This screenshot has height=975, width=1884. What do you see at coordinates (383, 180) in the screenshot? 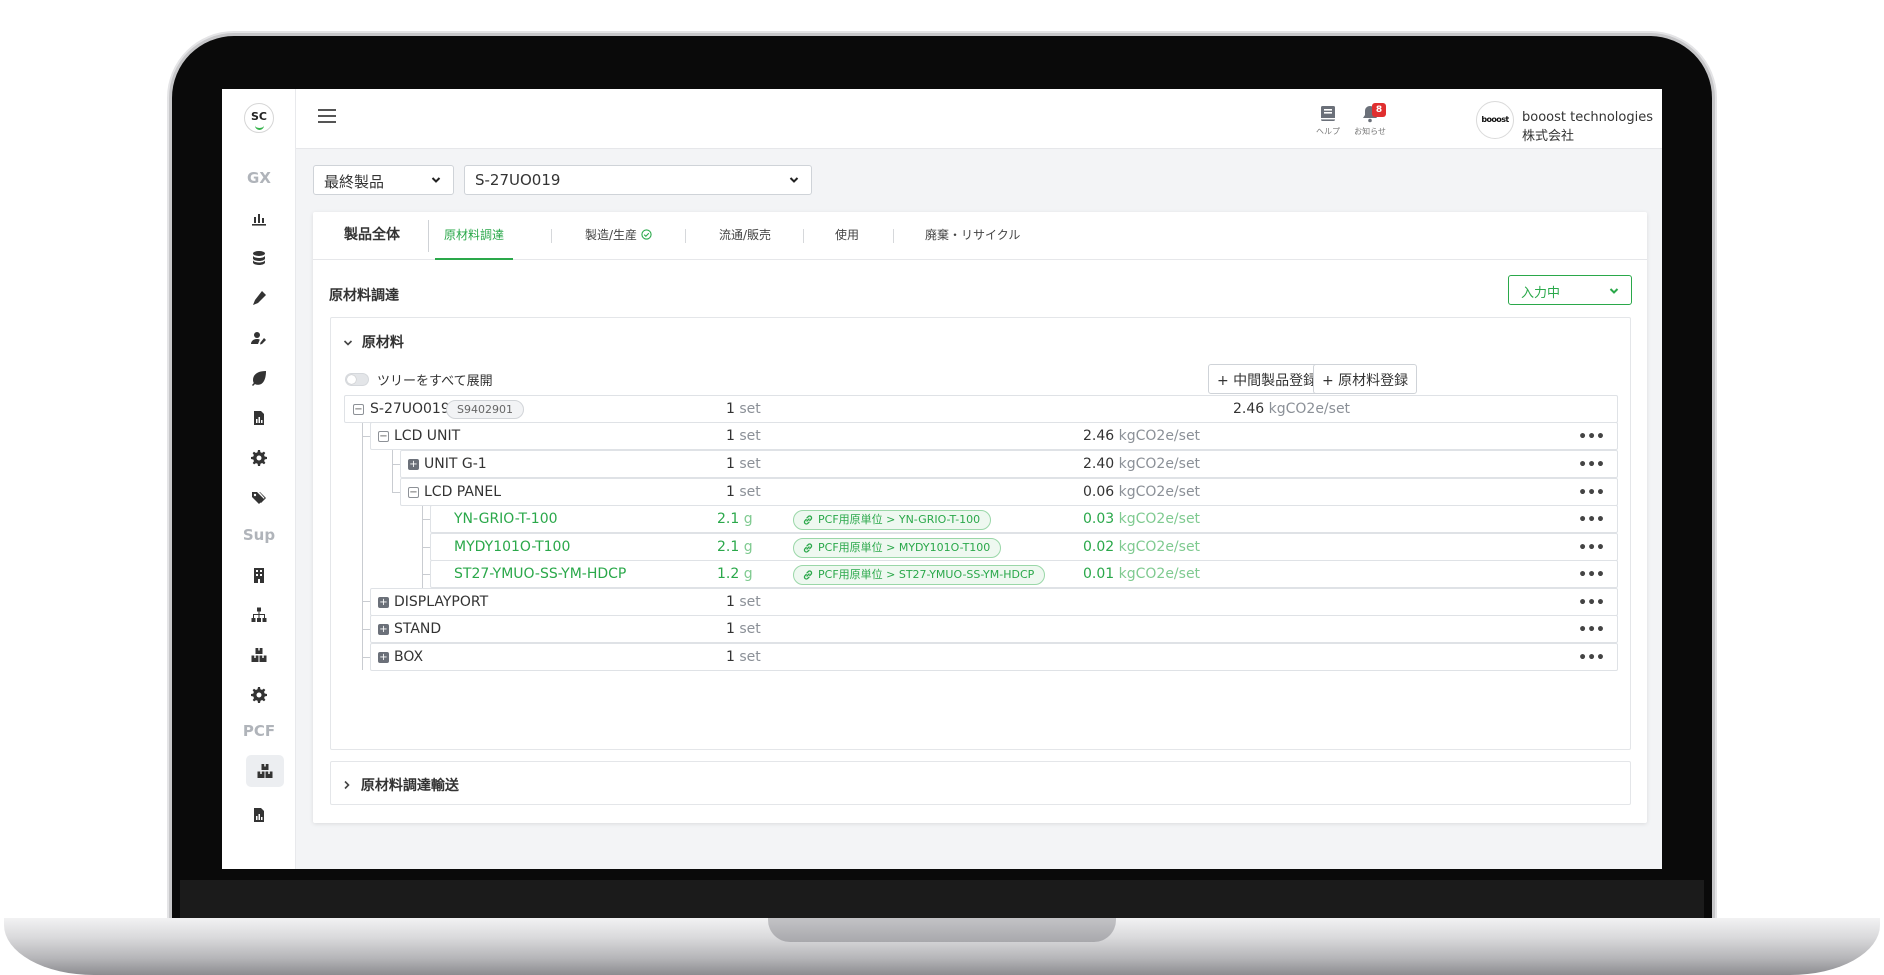
I see `product-type-select: 最終製品` at bounding box center [383, 180].